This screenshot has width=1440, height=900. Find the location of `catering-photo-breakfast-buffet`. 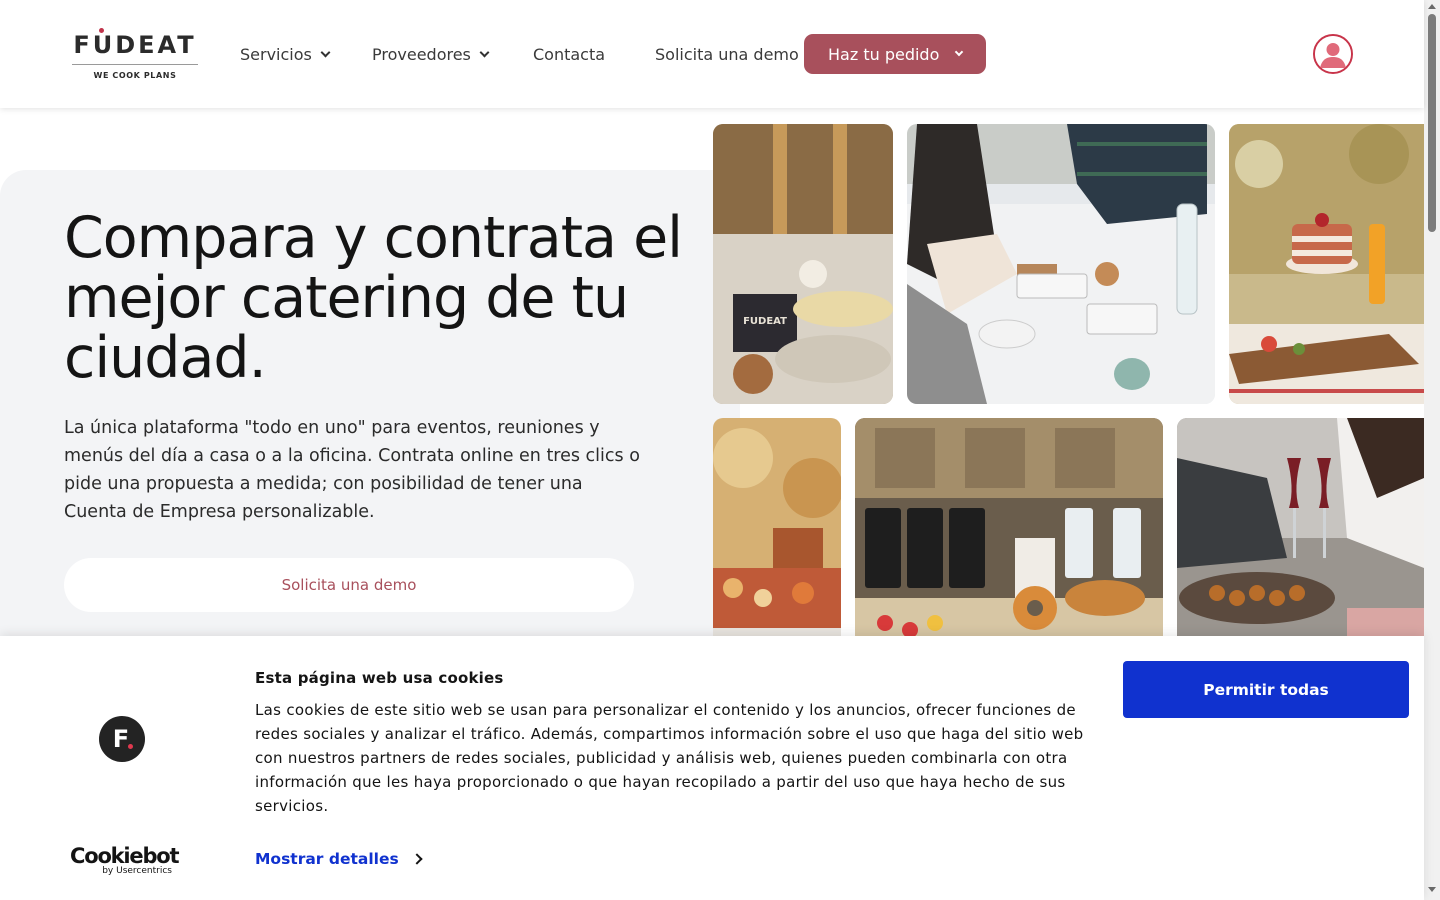

catering-photo-breakfast-buffet is located at coordinates (1009, 528).